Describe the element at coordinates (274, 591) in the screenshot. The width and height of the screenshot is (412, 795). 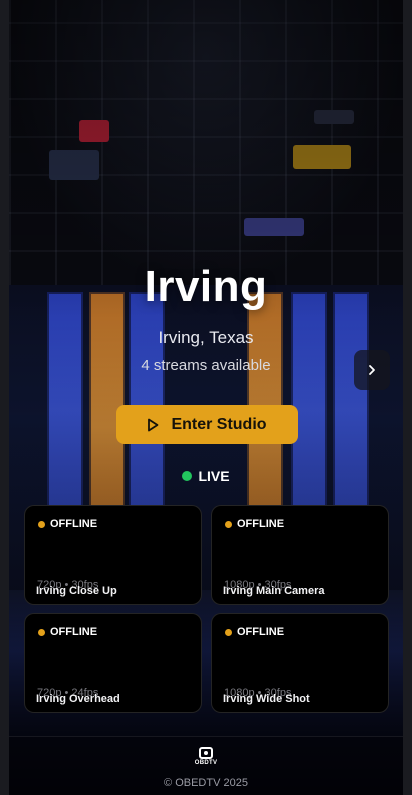
I see `stream-name: Irving Main Camera` at that location.